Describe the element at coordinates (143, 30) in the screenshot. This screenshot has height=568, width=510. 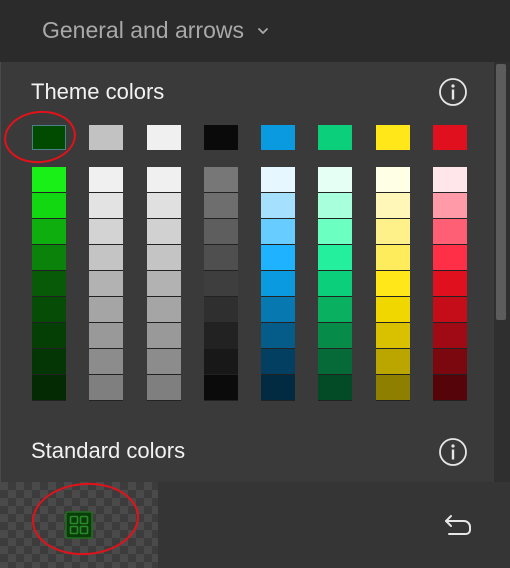
I see `dropdown-label: General and arrows` at that location.